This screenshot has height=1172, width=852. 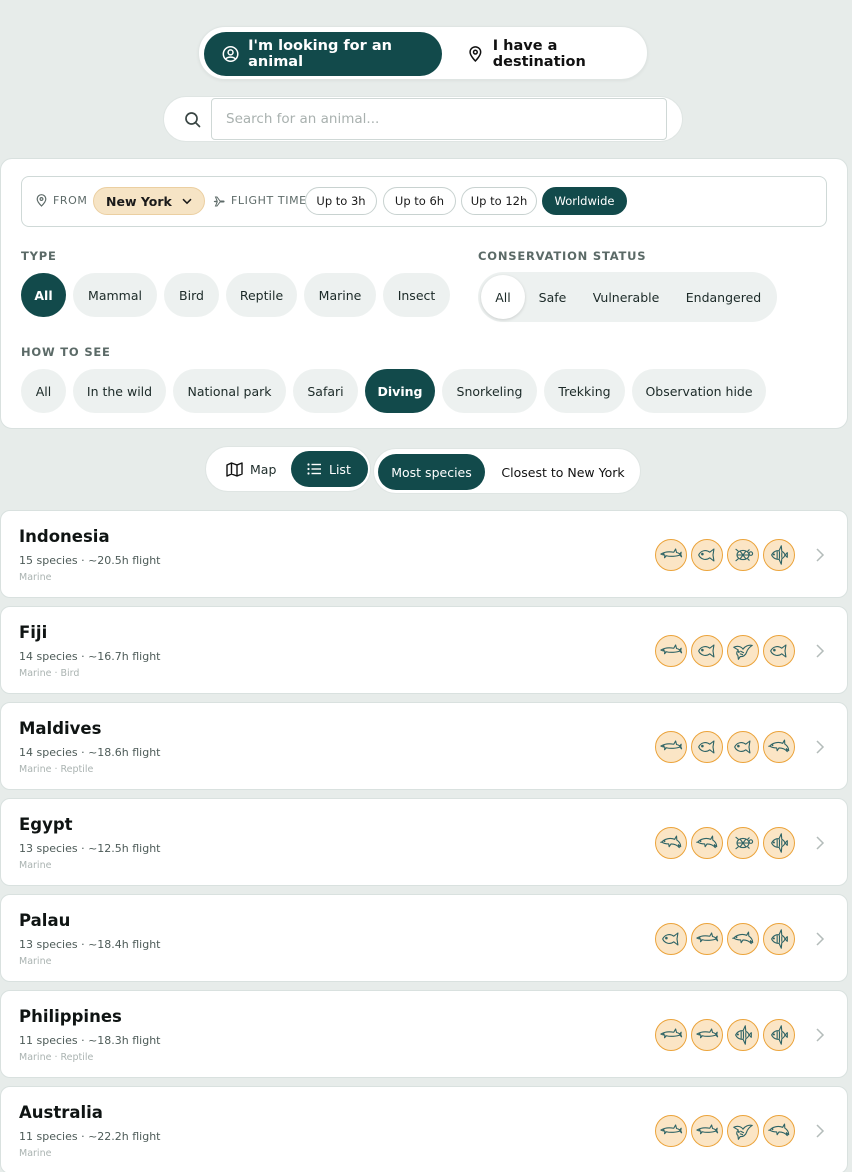 What do you see at coordinates (191, 295) in the screenshot?
I see `type-chip-bird: Bird` at bounding box center [191, 295].